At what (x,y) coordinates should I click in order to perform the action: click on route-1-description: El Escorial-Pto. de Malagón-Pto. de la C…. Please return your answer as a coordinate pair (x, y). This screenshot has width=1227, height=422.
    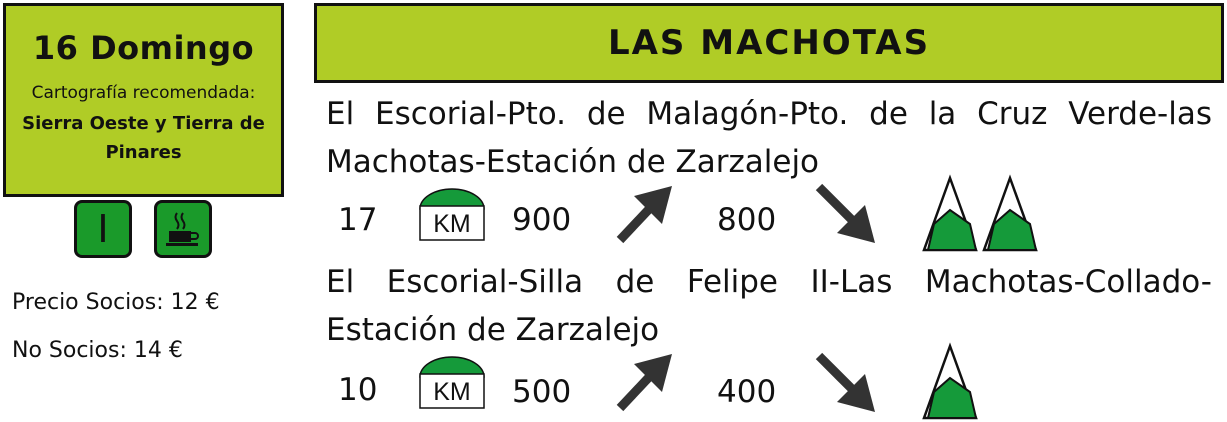
    Looking at the image, I should click on (769, 138).